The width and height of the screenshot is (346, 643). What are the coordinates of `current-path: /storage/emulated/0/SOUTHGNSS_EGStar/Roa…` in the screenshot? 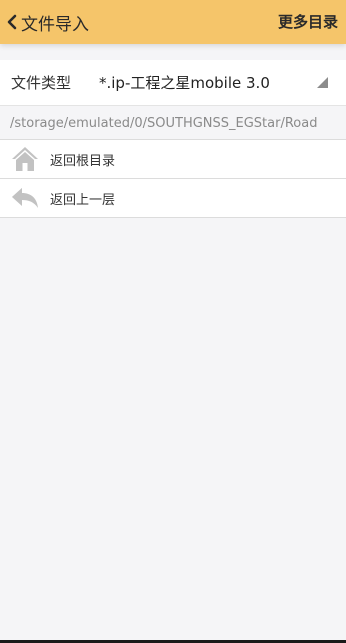 It's located at (173, 123).